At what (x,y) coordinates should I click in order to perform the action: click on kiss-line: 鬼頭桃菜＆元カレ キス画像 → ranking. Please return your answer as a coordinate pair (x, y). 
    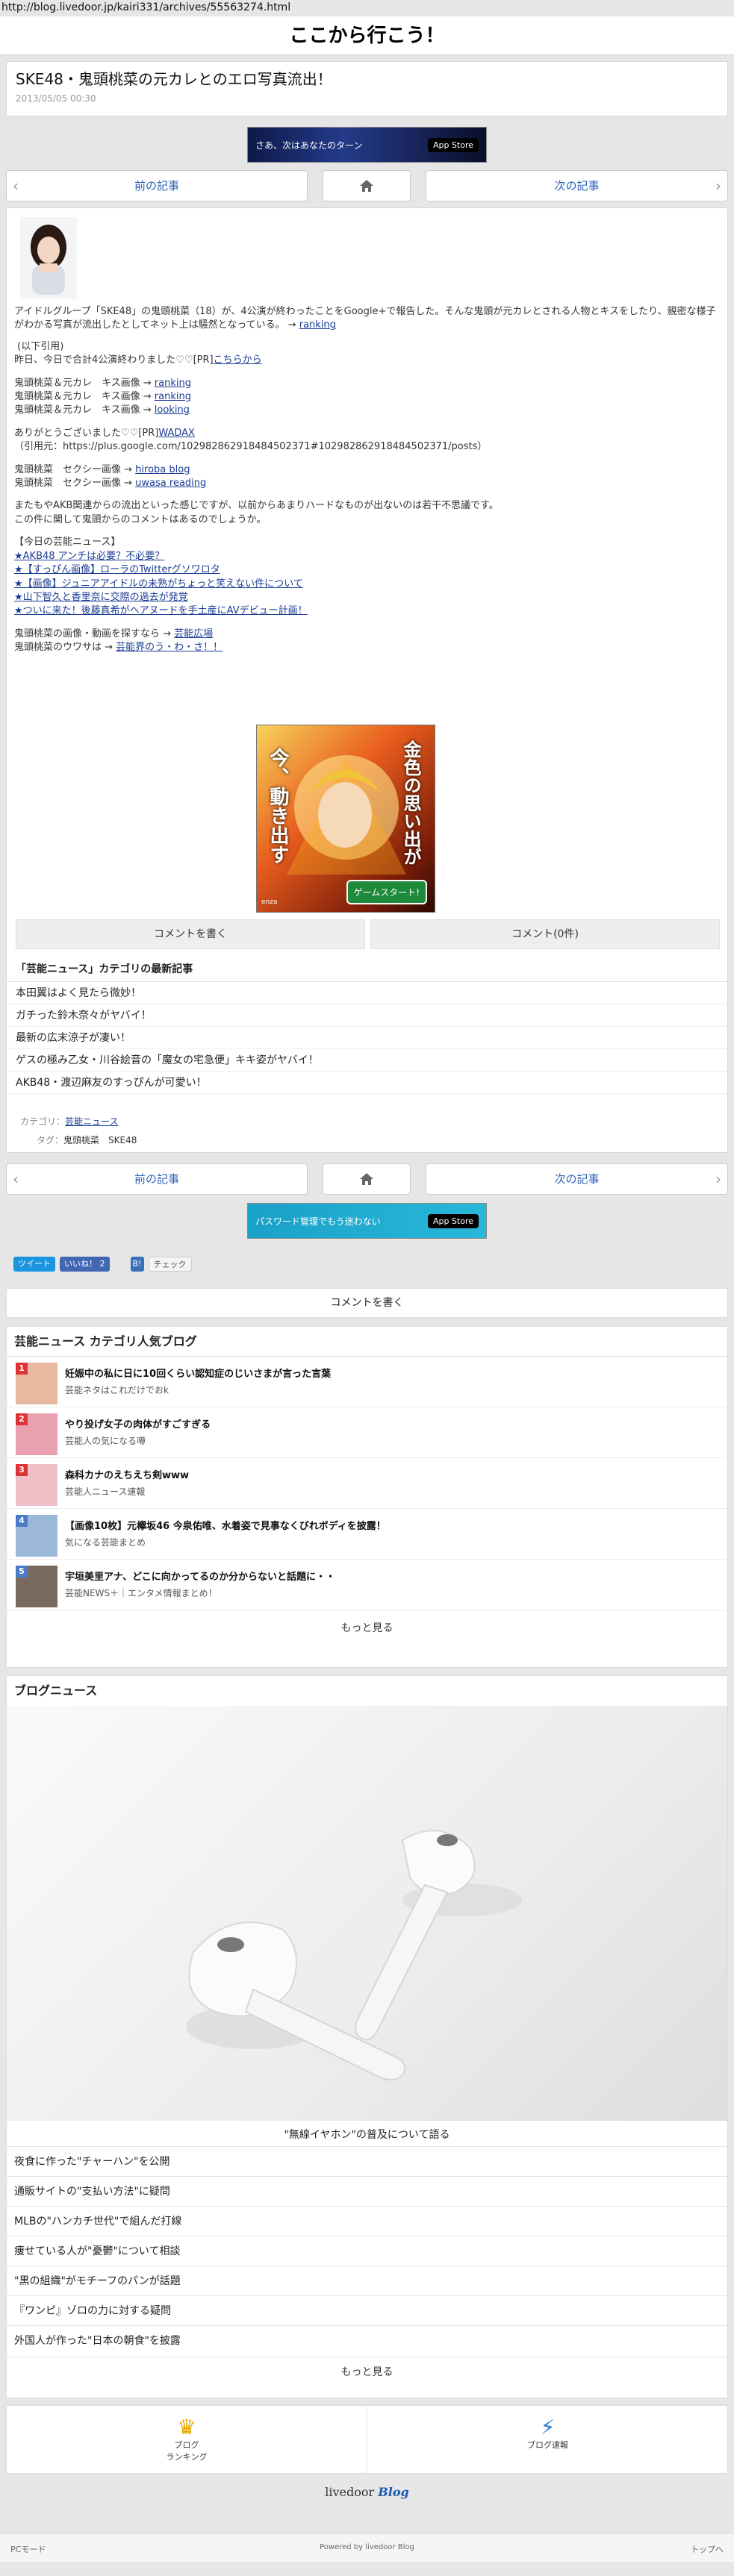
    Looking at the image, I should click on (102, 397).